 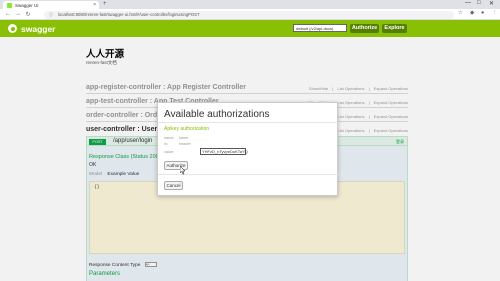 What do you see at coordinates (94, 5) in the screenshot?
I see `close-tab-icon: ×` at bounding box center [94, 5].